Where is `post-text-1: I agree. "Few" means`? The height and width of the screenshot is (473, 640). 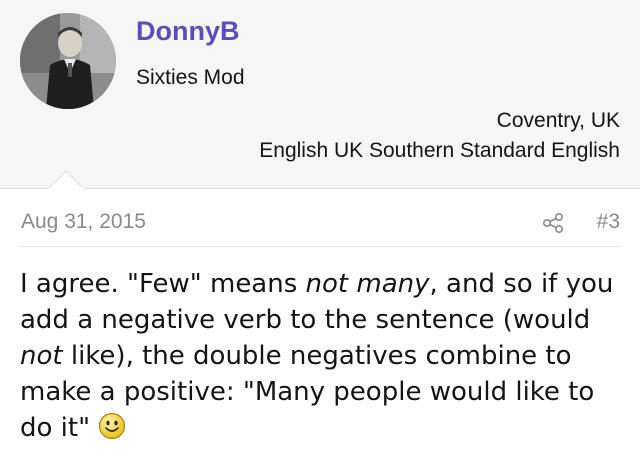 post-text-1: I agree. "Few" means is located at coordinates (163, 284).